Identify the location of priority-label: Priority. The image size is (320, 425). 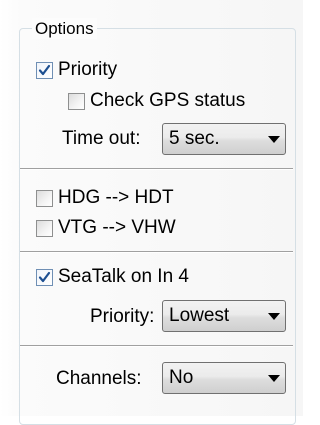
(88, 69).